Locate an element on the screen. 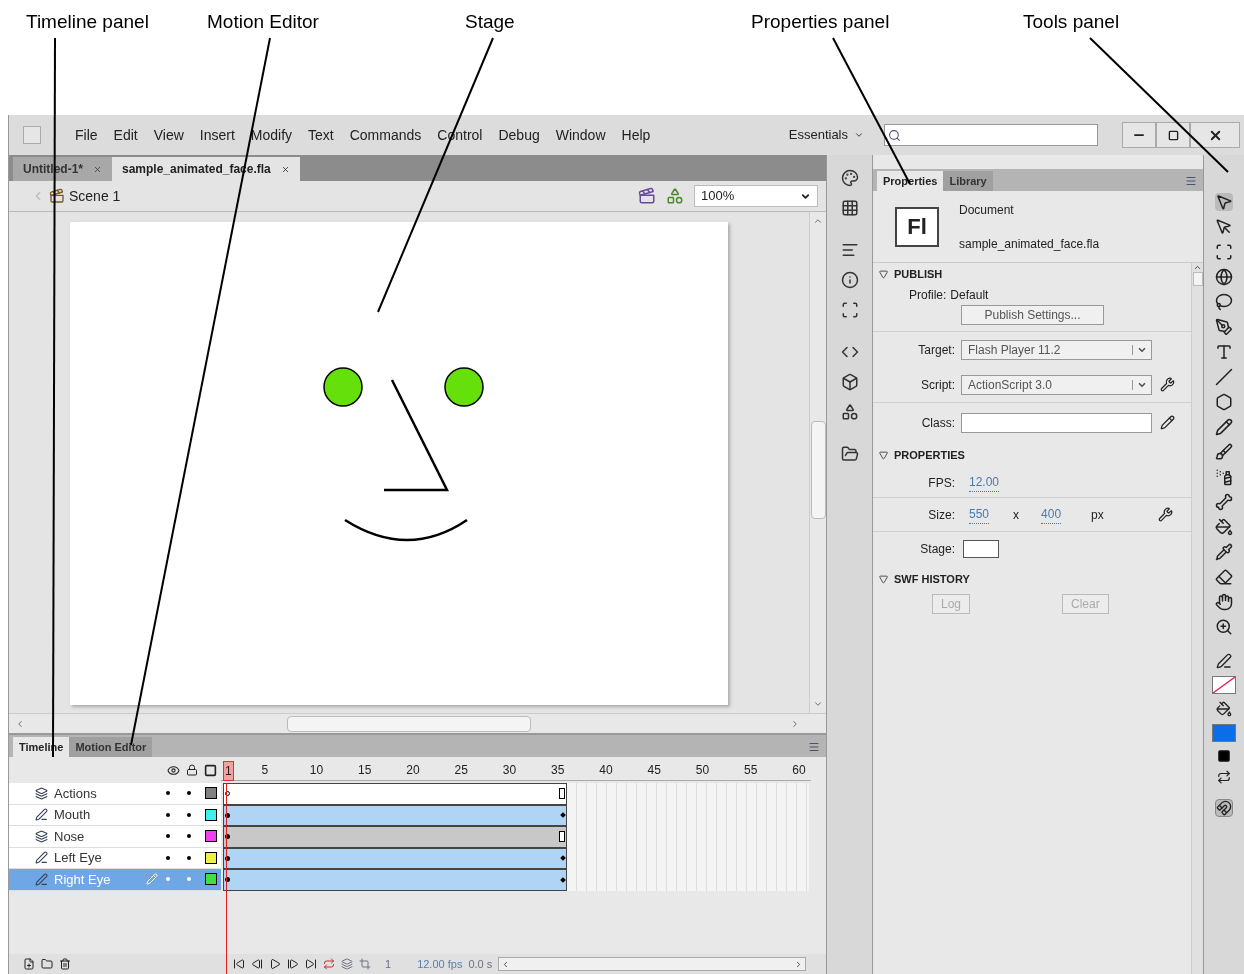 The height and width of the screenshot is (974, 1244). menu-item: Commands is located at coordinates (385, 135).